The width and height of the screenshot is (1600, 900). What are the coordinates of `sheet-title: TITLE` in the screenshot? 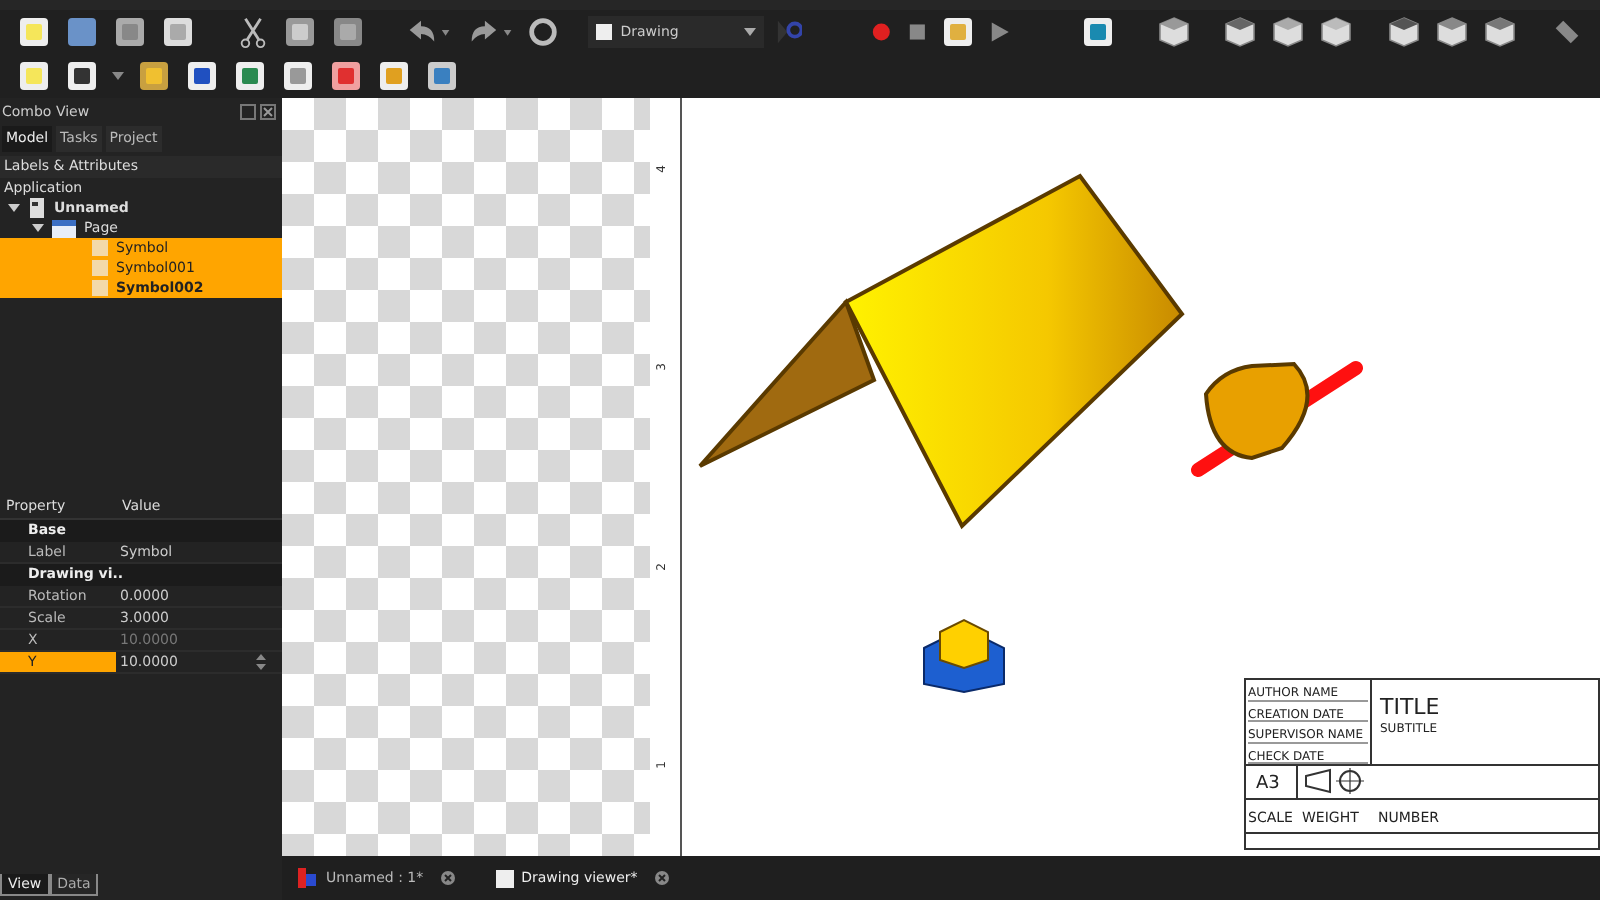 It's located at (1410, 708).